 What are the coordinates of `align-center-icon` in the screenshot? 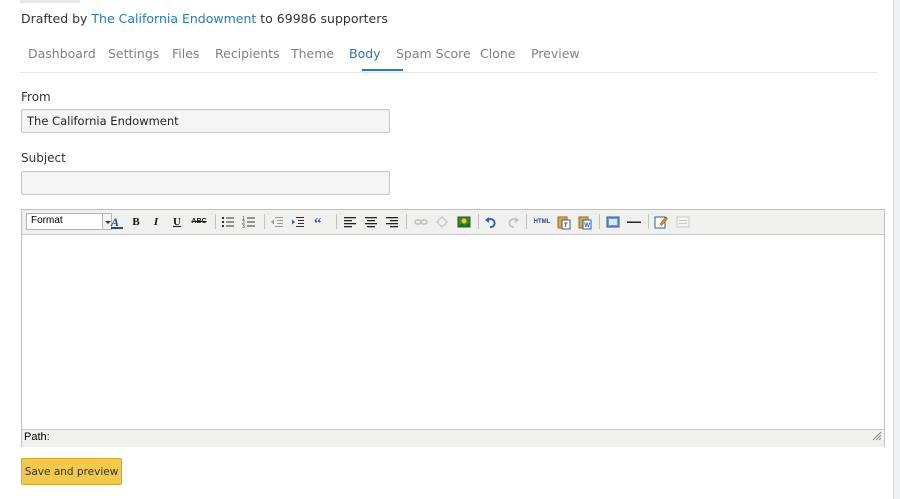 It's located at (371, 222).